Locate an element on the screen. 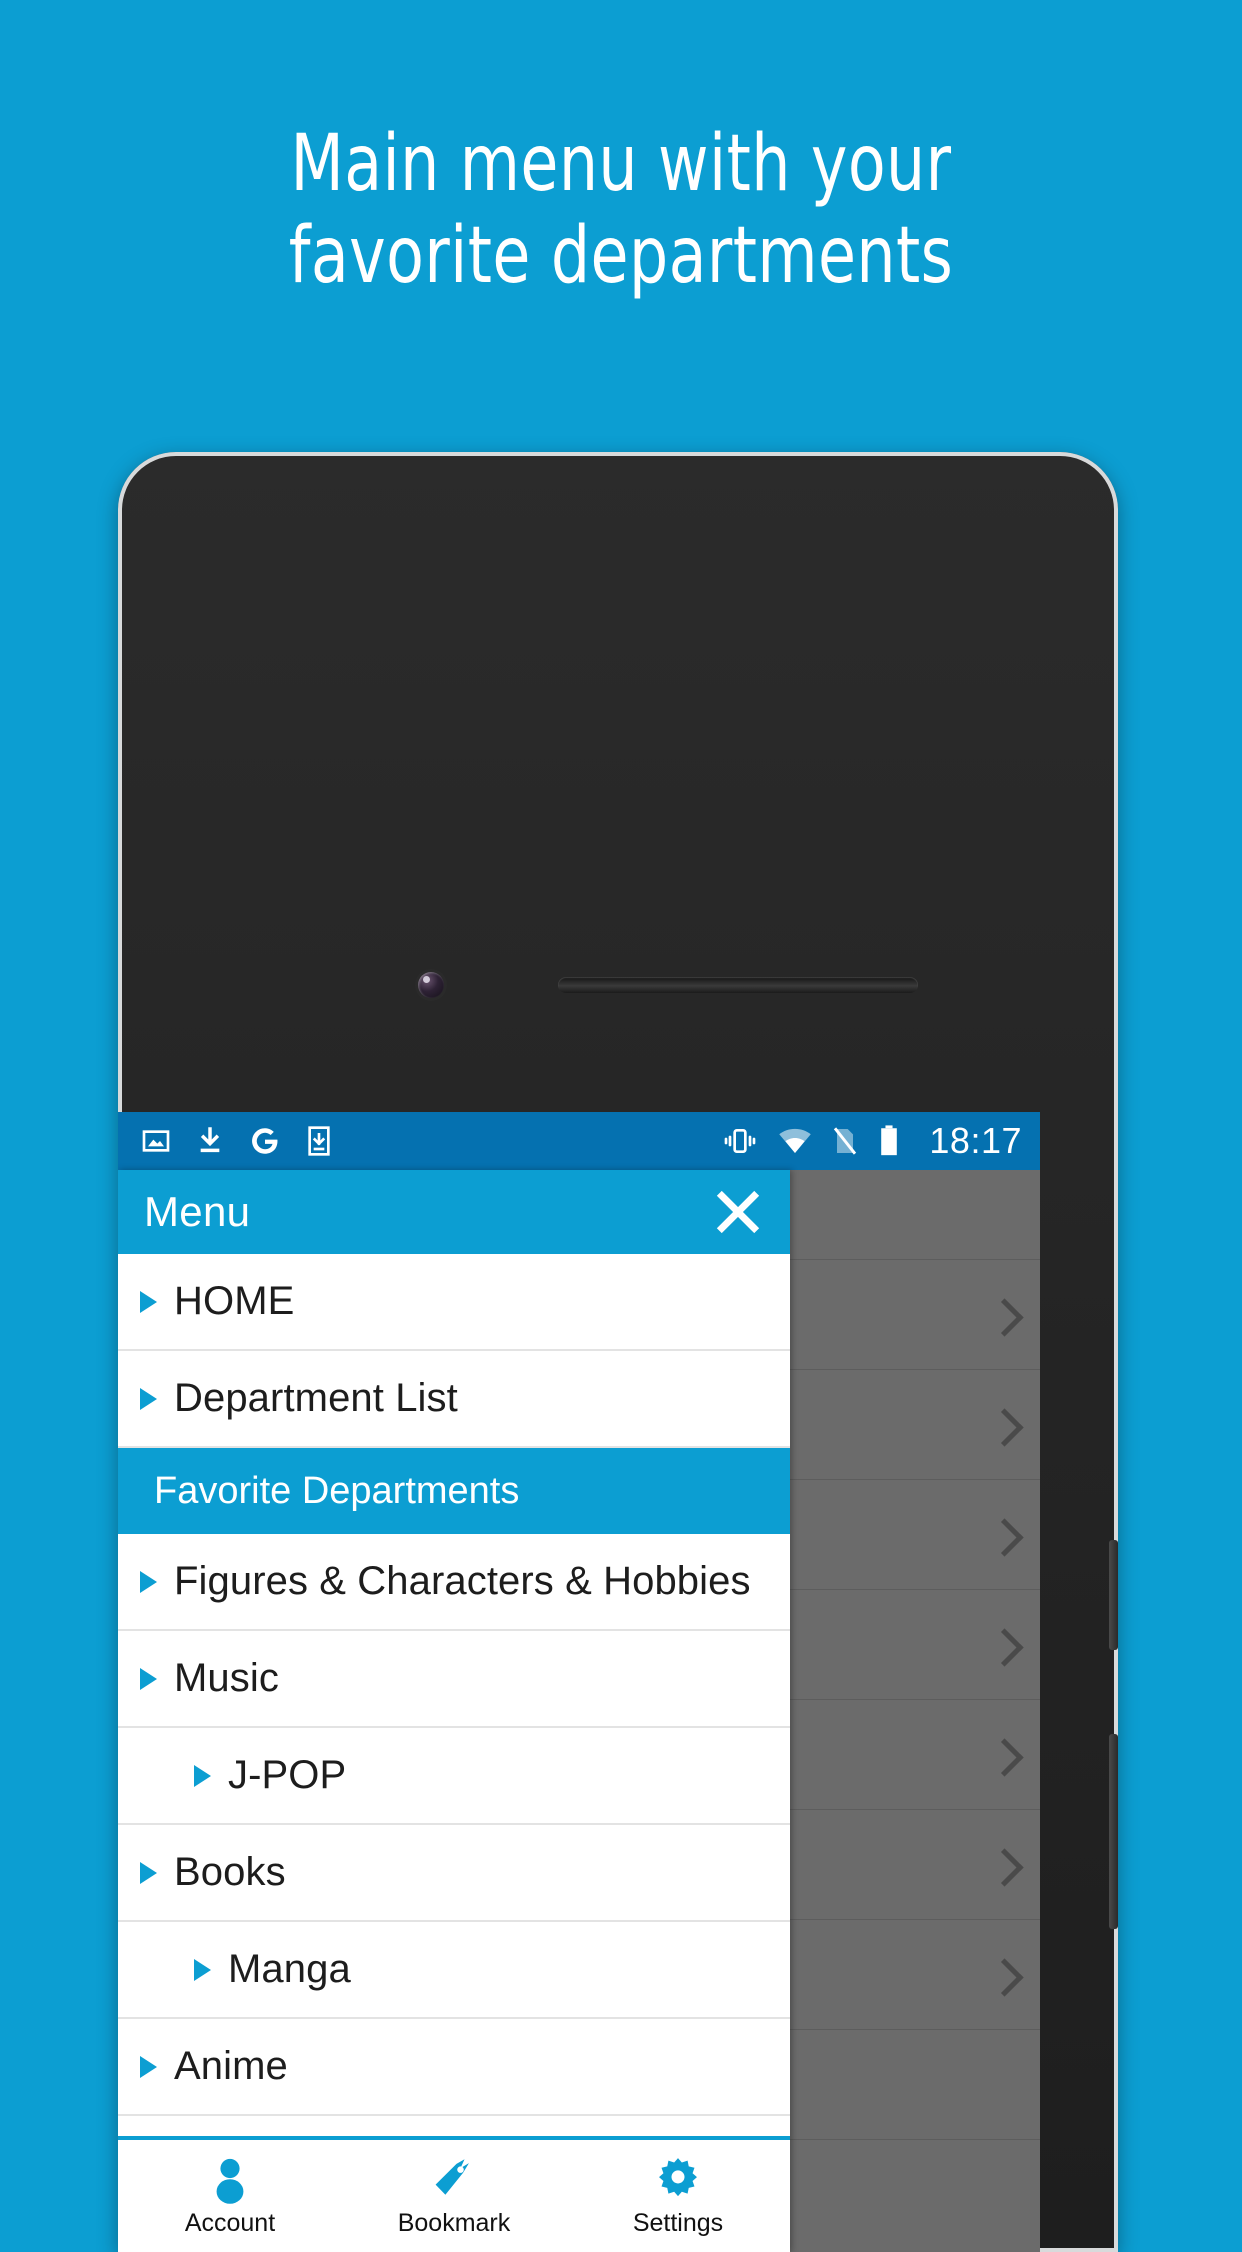 The width and height of the screenshot is (1242, 2252). camera-highlight is located at coordinates (426, 979).